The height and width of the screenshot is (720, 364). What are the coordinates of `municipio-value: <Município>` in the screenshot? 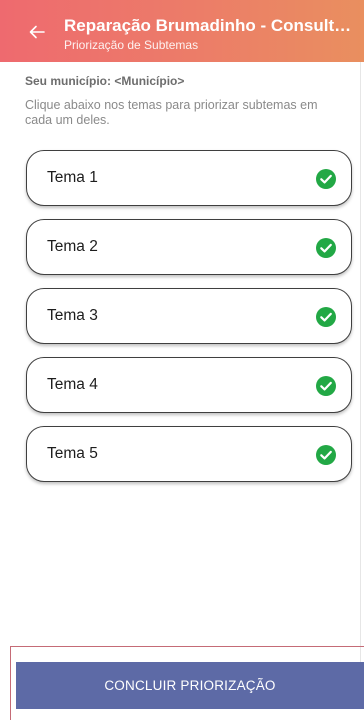 It's located at (149, 81).